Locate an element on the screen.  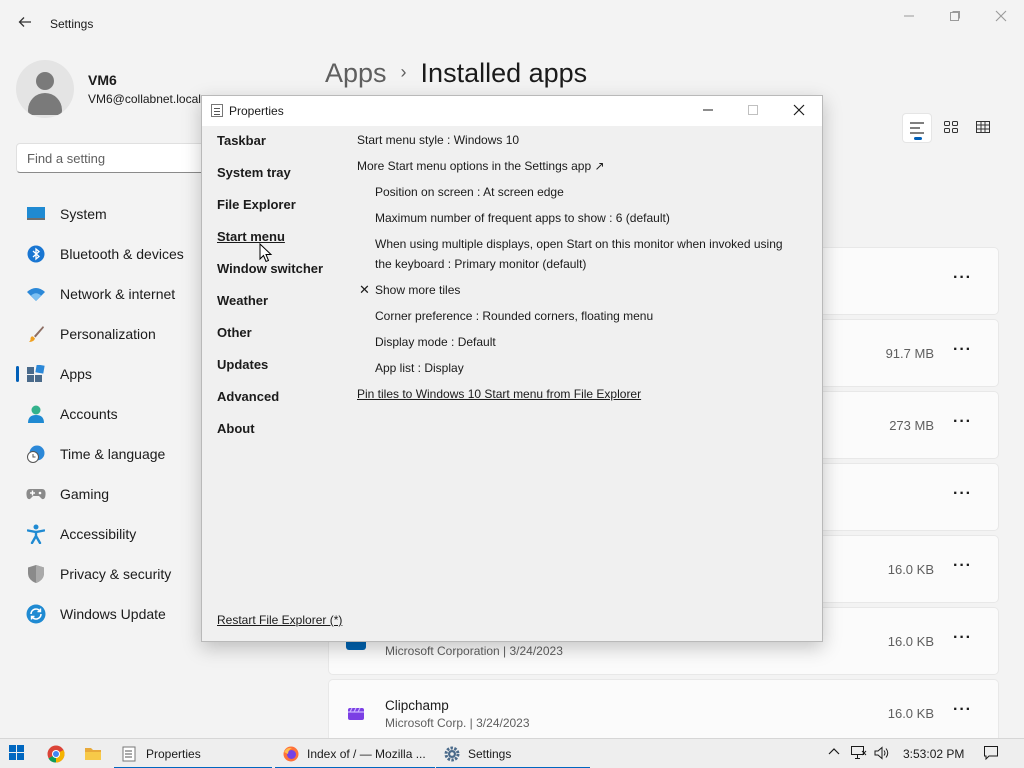
sidebar-item-personalization: Personalization is located at coordinates (111, 334).